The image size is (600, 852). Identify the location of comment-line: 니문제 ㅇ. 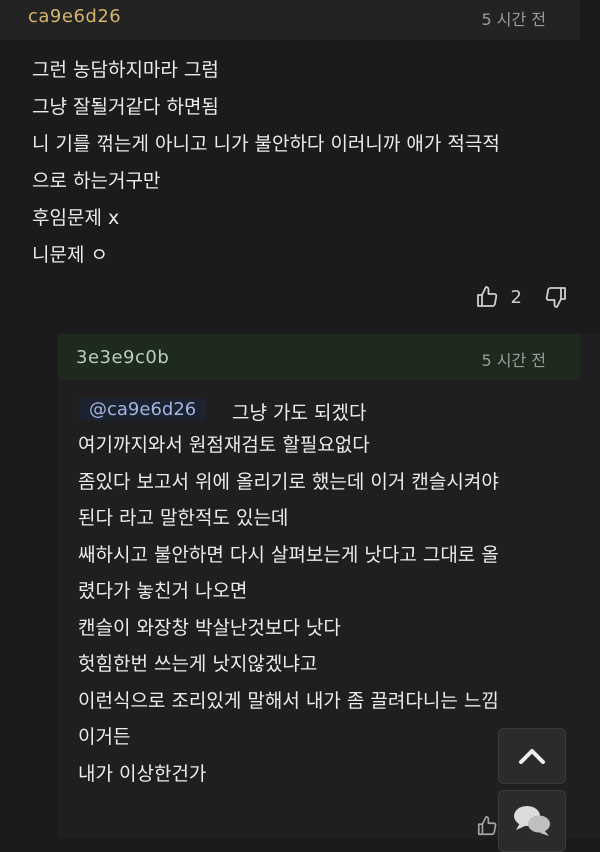
(70, 255).